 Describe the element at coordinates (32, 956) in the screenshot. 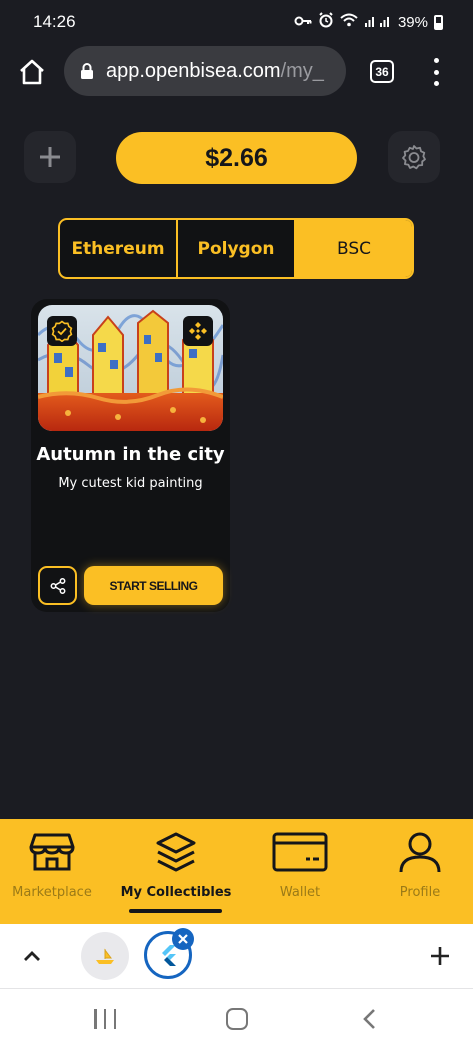

I see `chevron-up-icon` at that location.